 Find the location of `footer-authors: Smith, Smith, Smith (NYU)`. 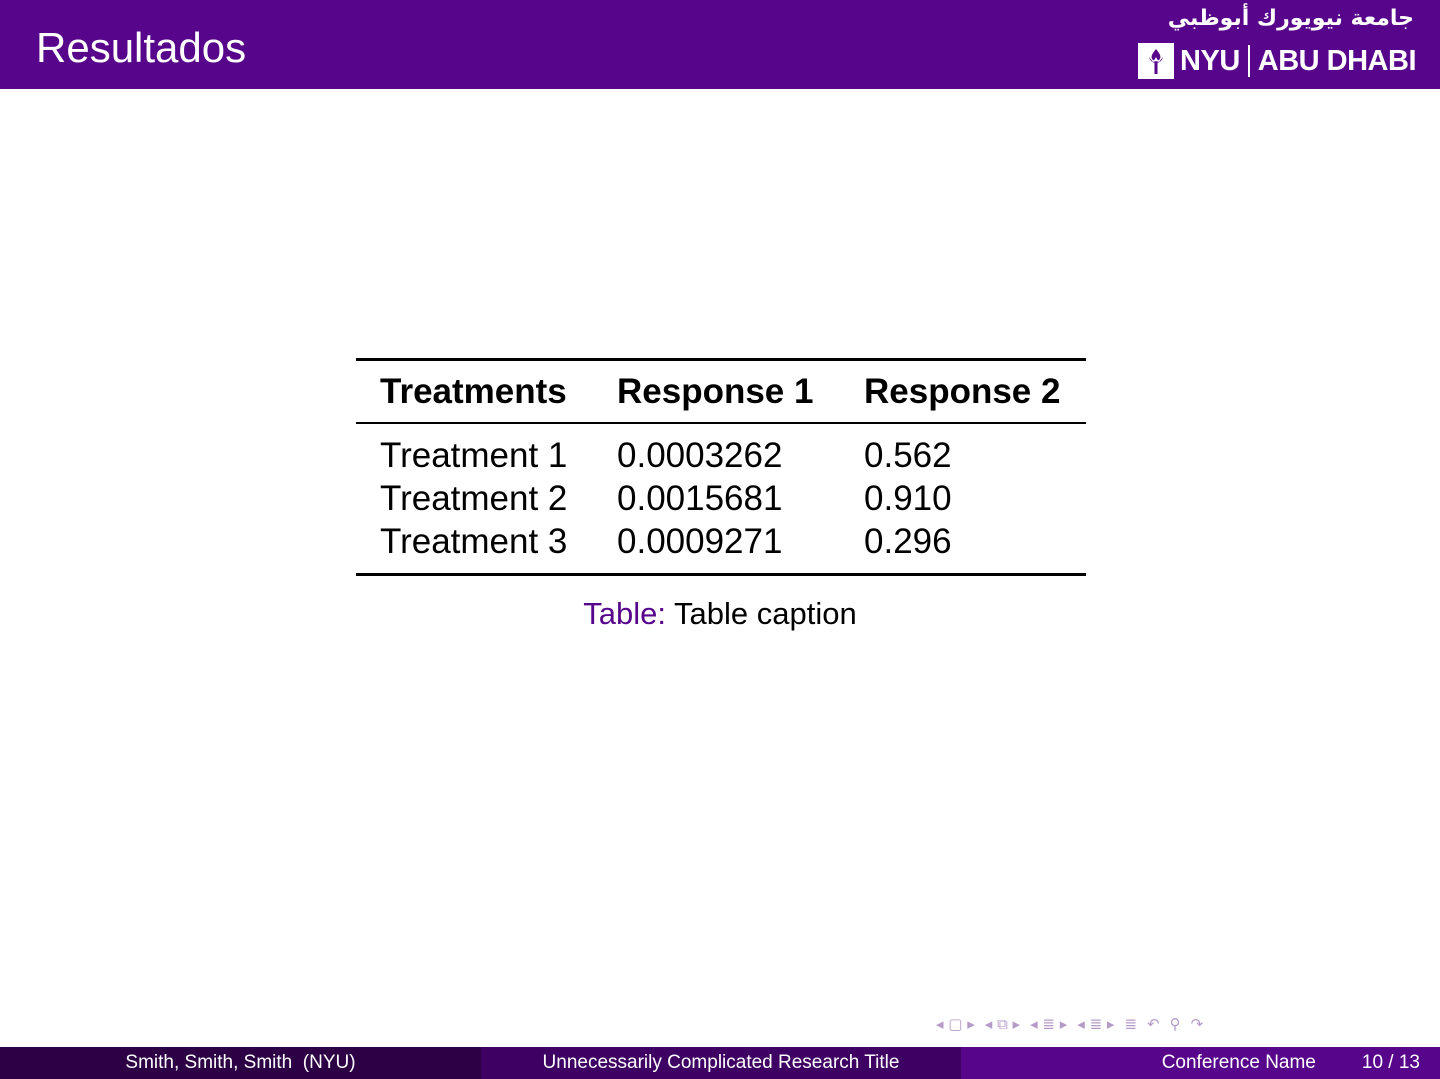

footer-authors: Smith, Smith, Smith (NYU) is located at coordinates (240, 1063).